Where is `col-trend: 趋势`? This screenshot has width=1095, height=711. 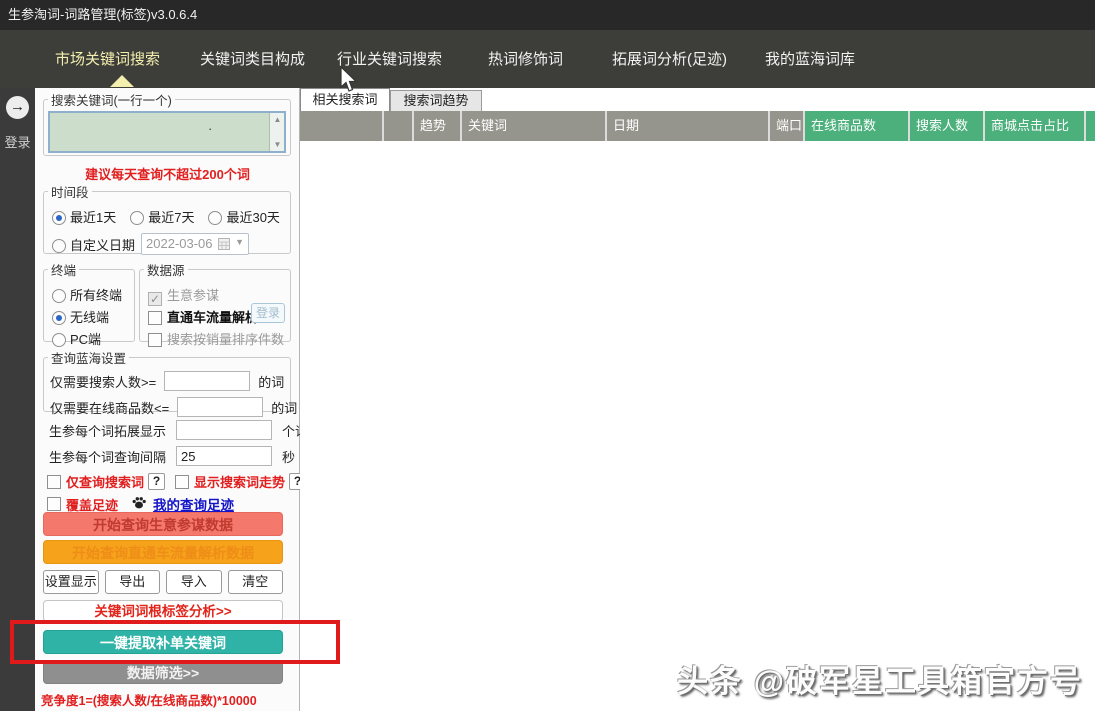
col-trend: 趋势 is located at coordinates (437, 126).